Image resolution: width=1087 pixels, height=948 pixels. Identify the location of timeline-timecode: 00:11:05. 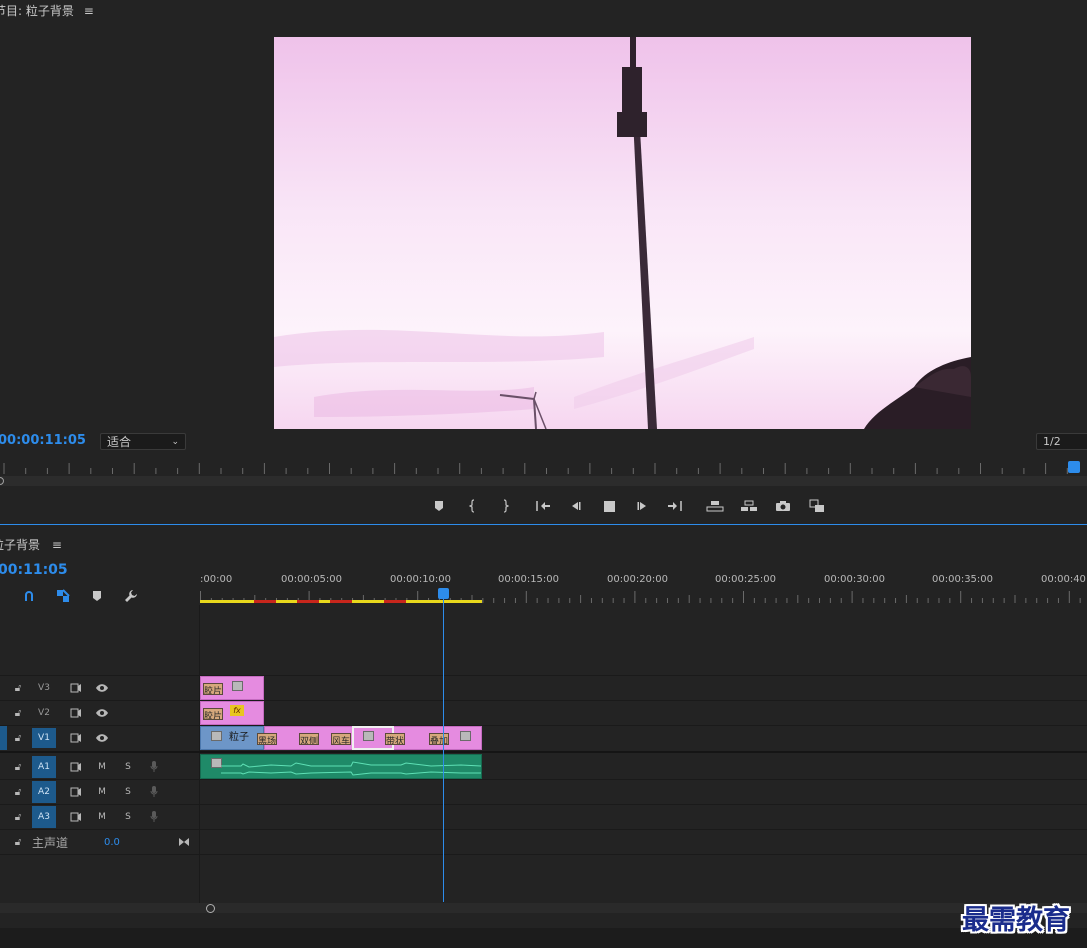
(34, 570).